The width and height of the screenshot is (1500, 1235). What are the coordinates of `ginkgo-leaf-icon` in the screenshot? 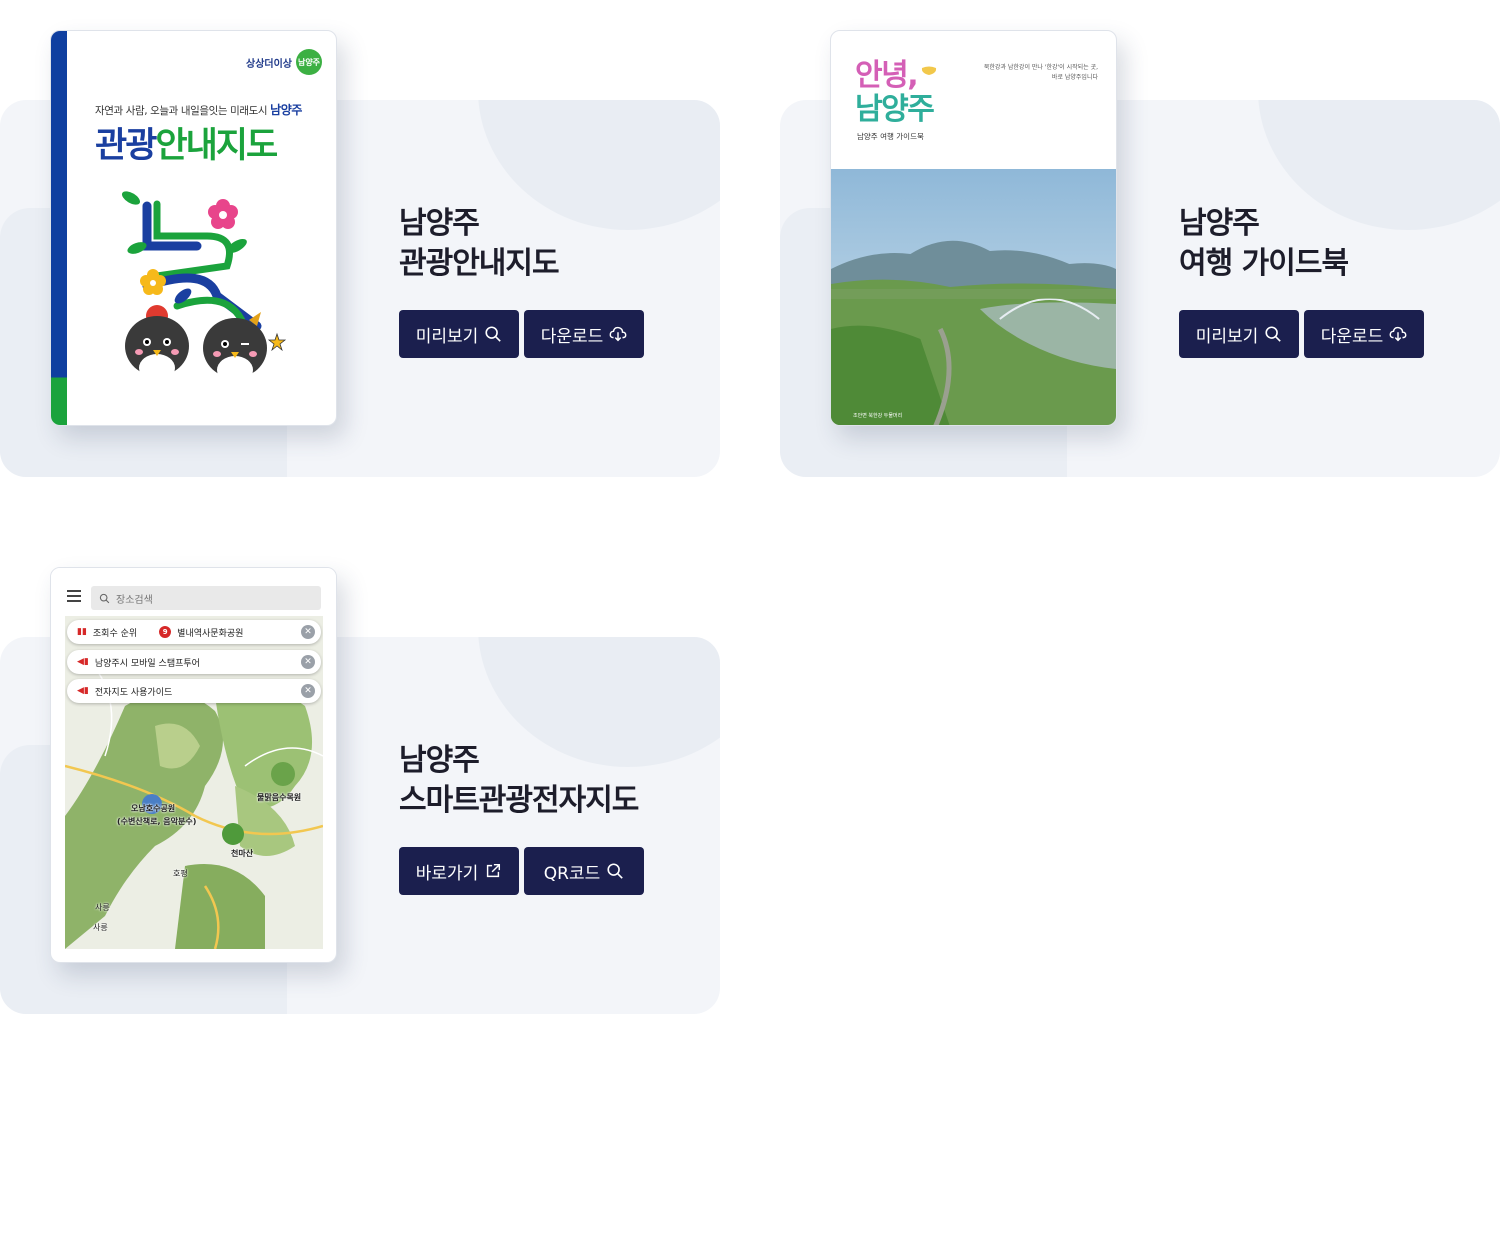 It's located at (929, 74).